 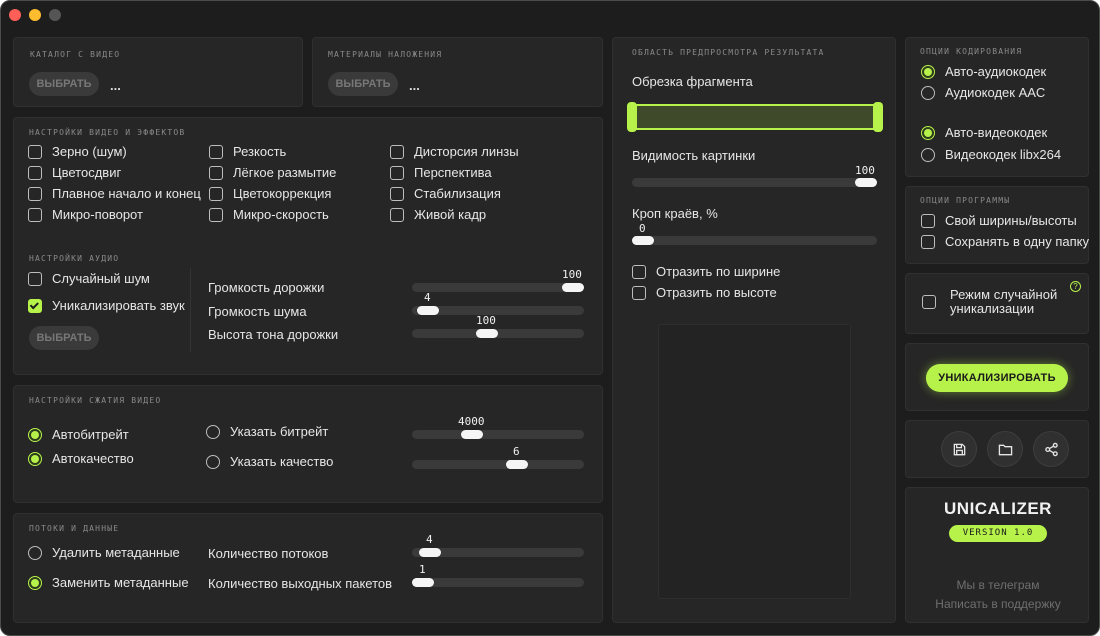 I want to click on delete-metadata-label: Удалить метаданные, so click(x=116, y=552).